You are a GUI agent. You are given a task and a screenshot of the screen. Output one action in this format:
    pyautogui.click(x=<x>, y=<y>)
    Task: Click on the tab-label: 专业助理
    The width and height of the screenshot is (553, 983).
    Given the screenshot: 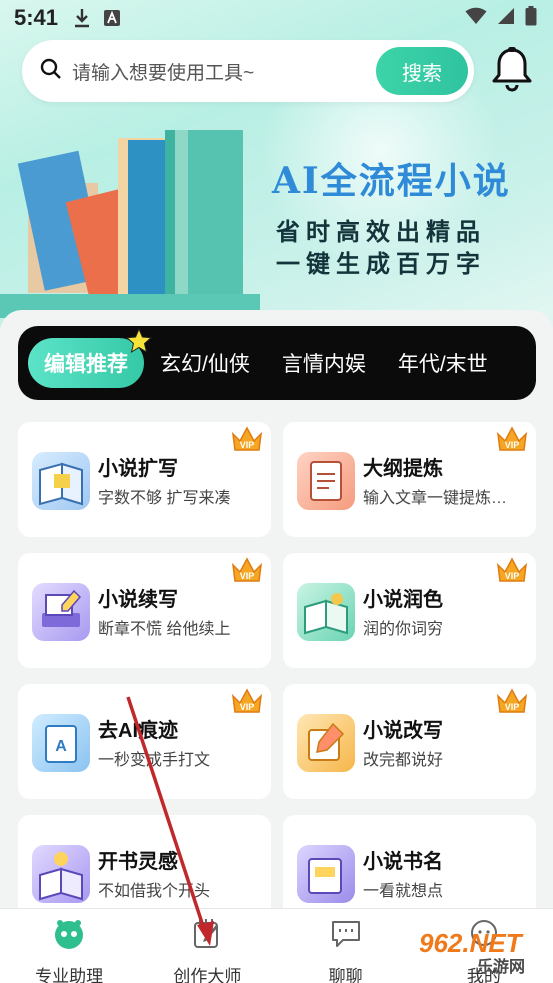 What is the action you would take?
    pyautogui.click(x=69, y=975)
    